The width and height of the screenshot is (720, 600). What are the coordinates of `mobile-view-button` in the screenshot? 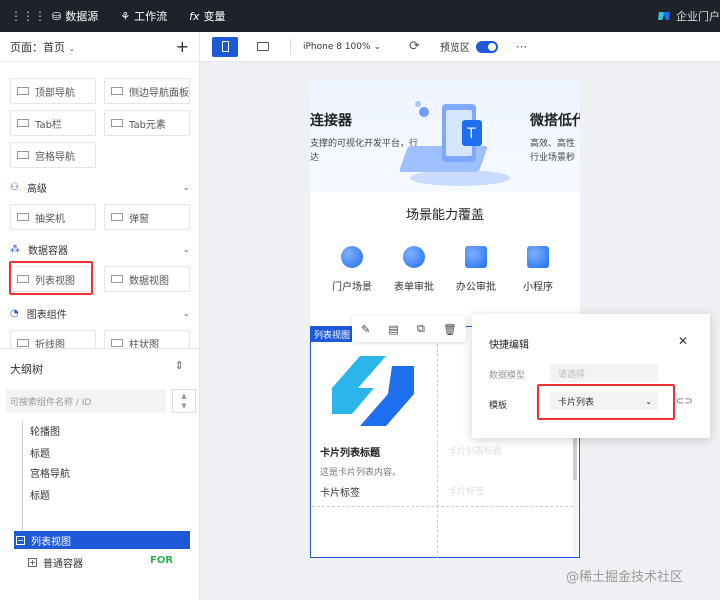 It's located at (225, 46).